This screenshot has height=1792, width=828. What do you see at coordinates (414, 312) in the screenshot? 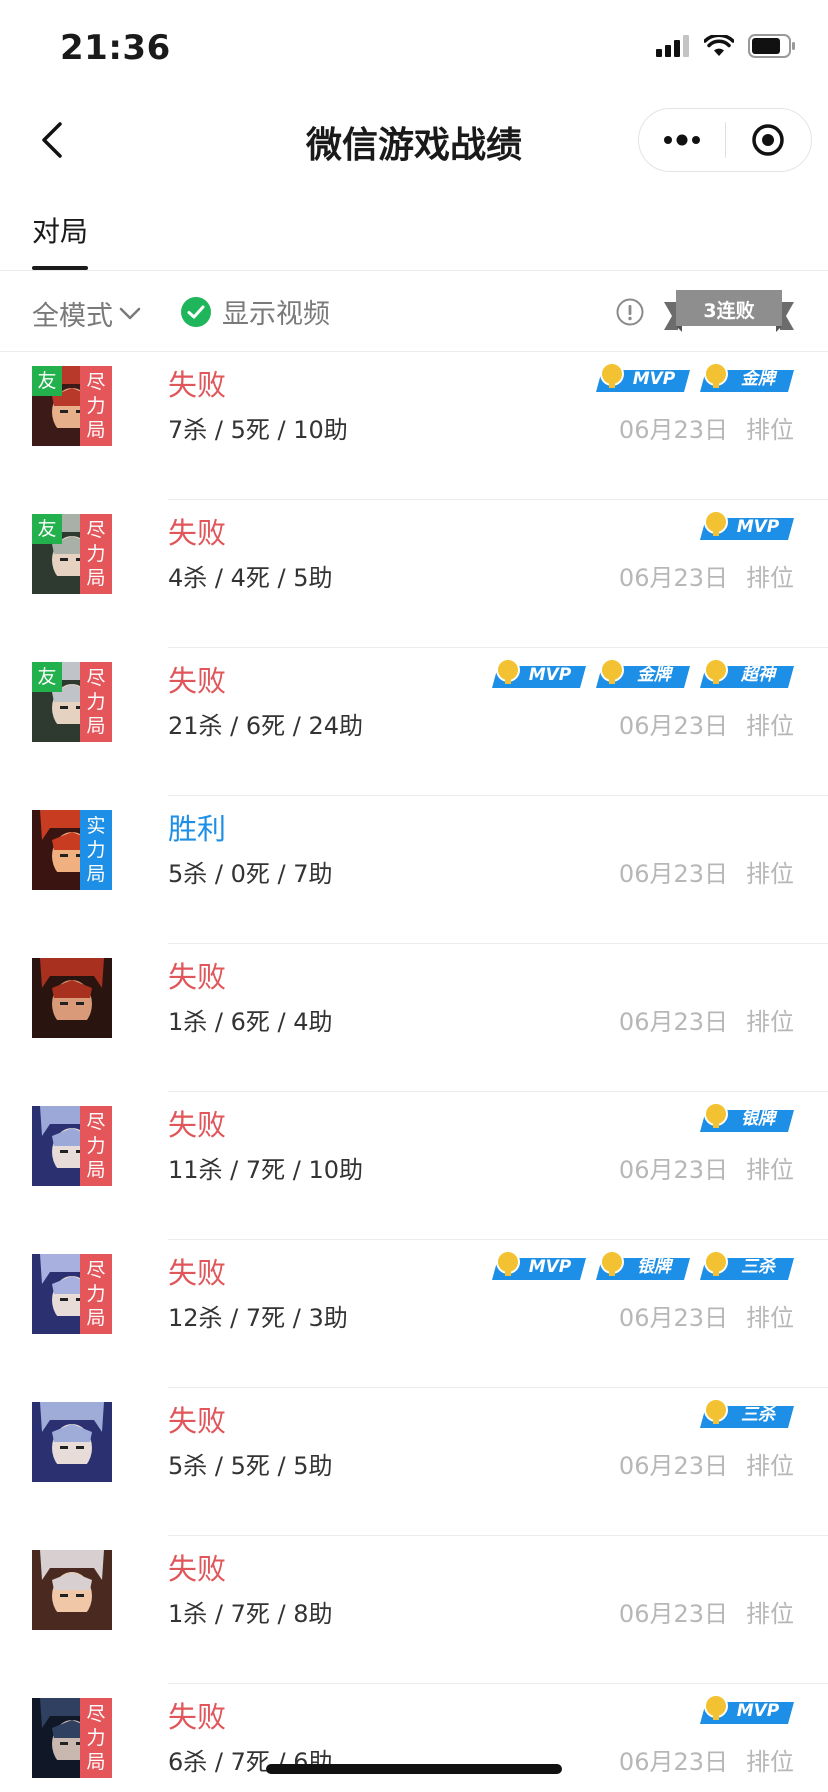
I see `filter-bar: 全模式 显示视频 3连败` at bounding box center [414, 312].